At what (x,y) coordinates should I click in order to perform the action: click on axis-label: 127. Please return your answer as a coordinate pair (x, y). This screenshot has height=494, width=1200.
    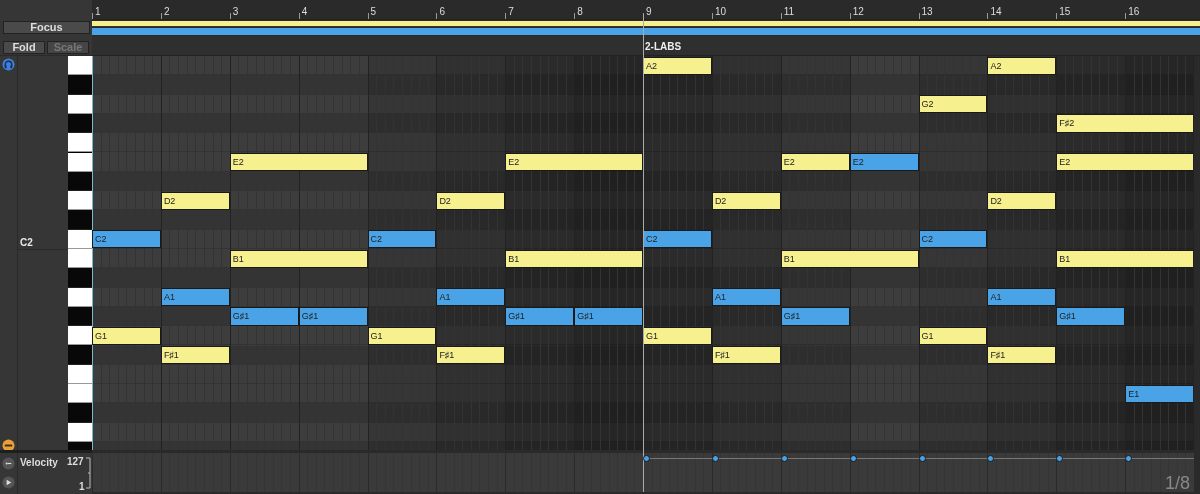
    Looking at the image, I should click on (75, 462).